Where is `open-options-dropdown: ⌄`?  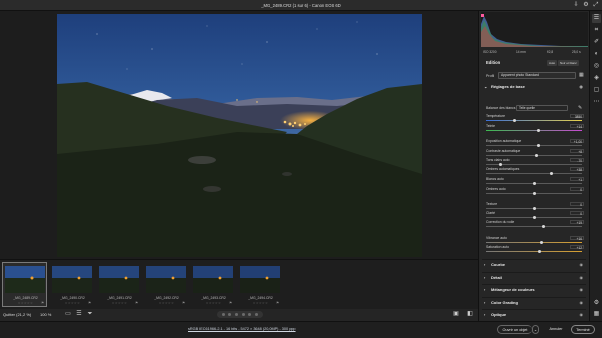
open-options-dropdown: ⌄ is located at coordinates (535, 329).